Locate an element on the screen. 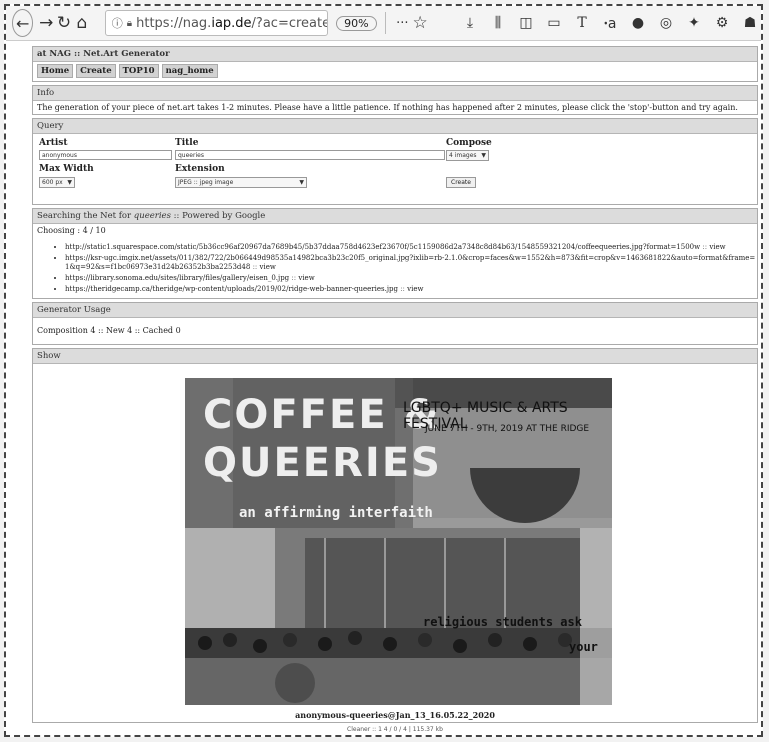  image-caption: anonymous-queeries@Jan_13_16.05.22_2020 is located at coordinates (395, 715).